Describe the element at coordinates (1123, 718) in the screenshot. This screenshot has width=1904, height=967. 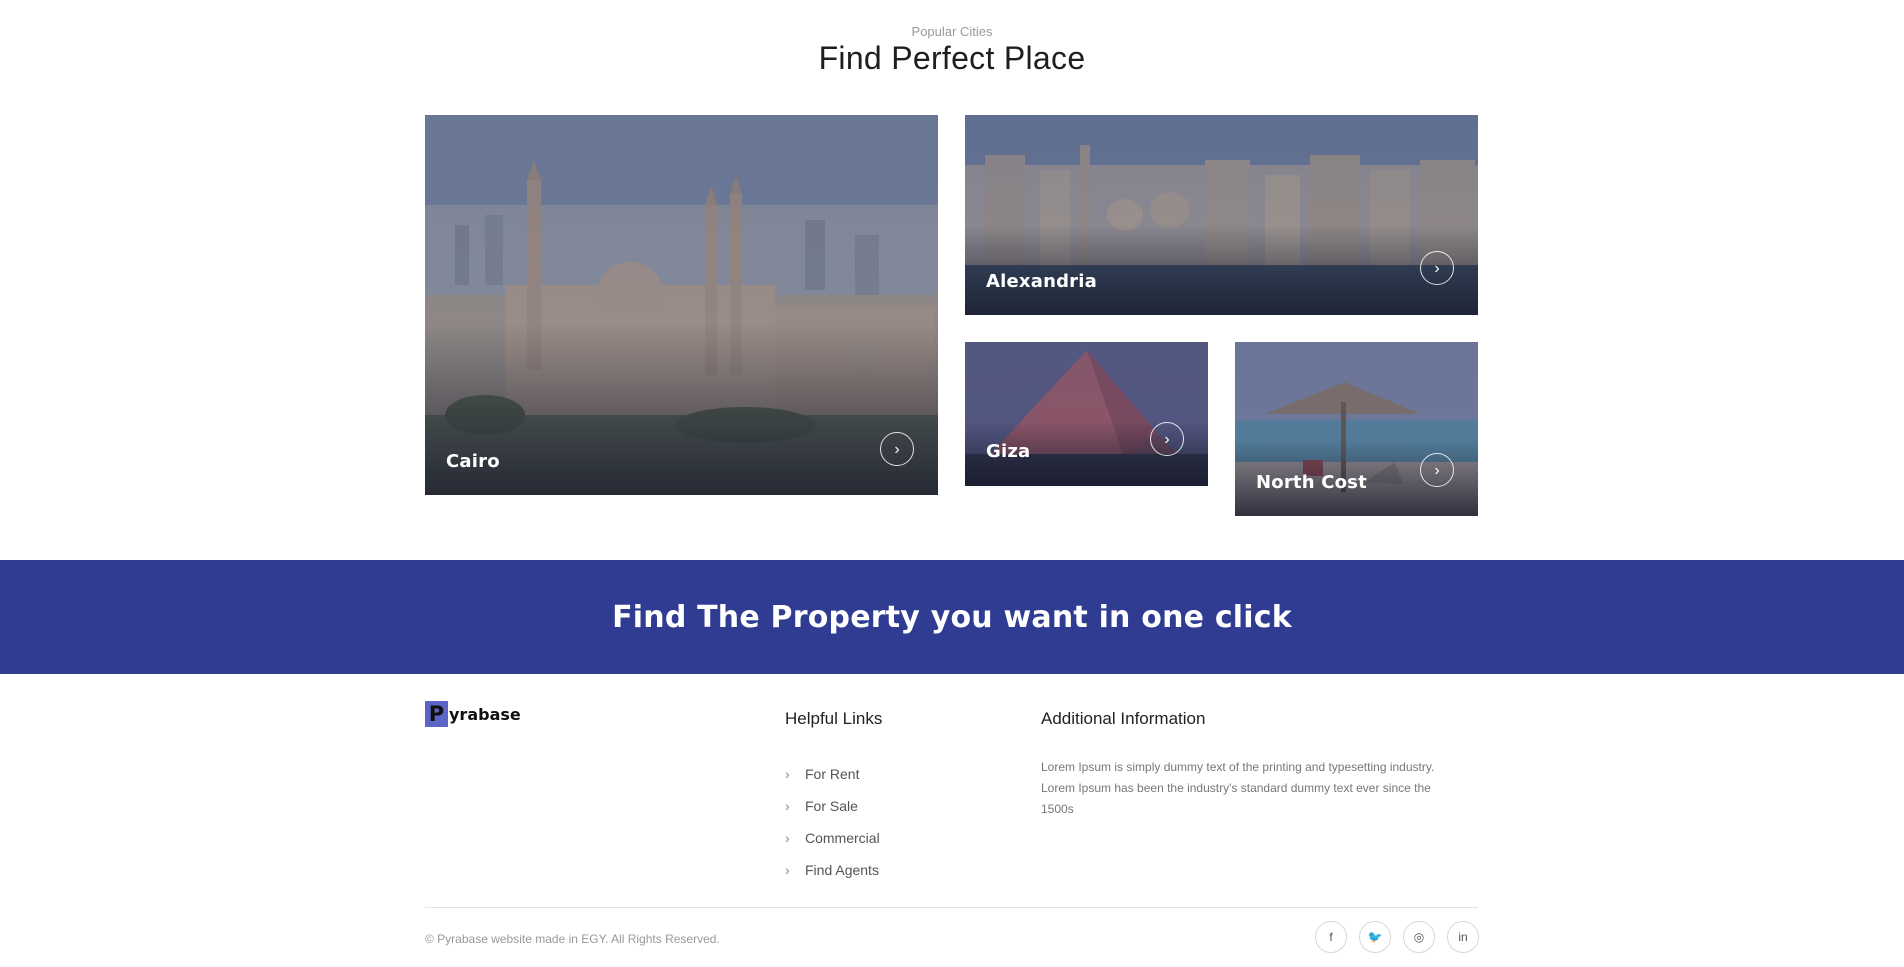
I see `additional-info-title: Additional Information` at that location.